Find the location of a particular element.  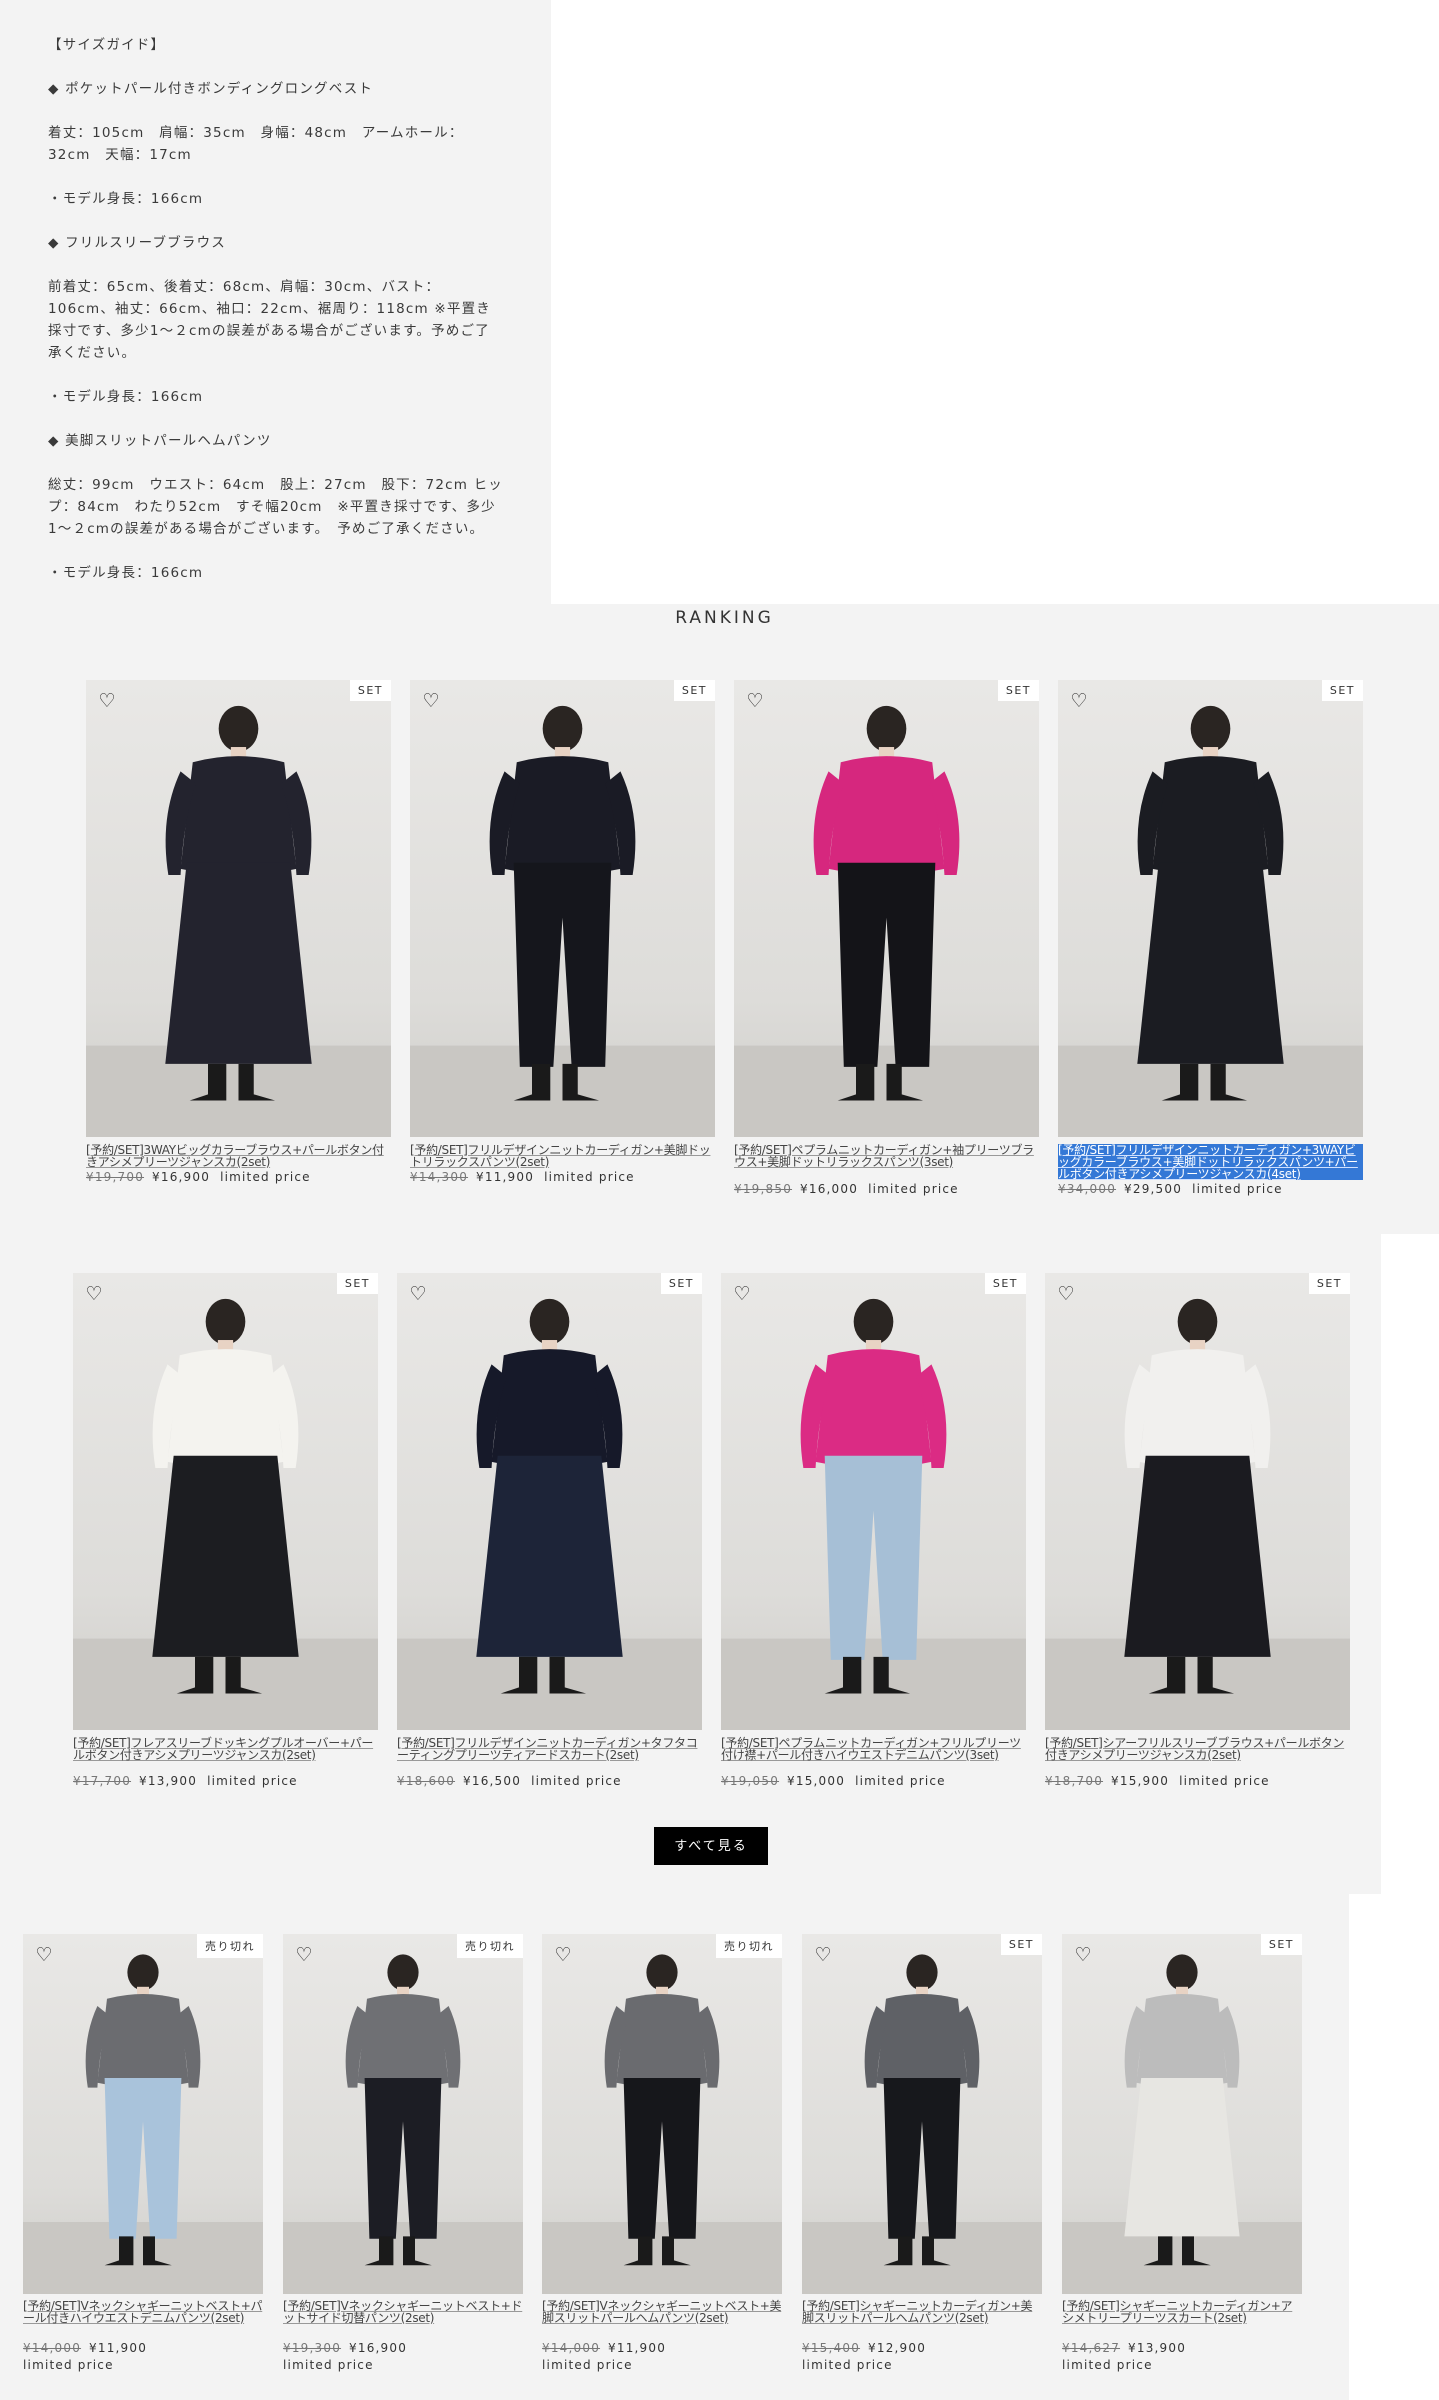

original-price: ¥19,050 is located at coordinates (750, 1781).